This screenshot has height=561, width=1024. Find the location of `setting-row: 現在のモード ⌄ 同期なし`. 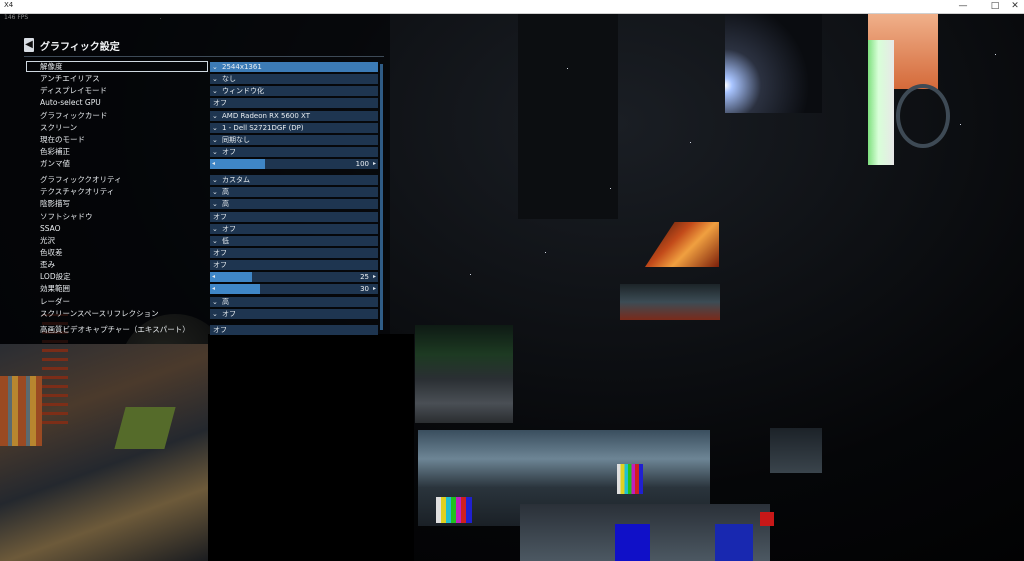

setting-row: 現在のモード ⌄ 同期なし is located at coordinates (205, 140).